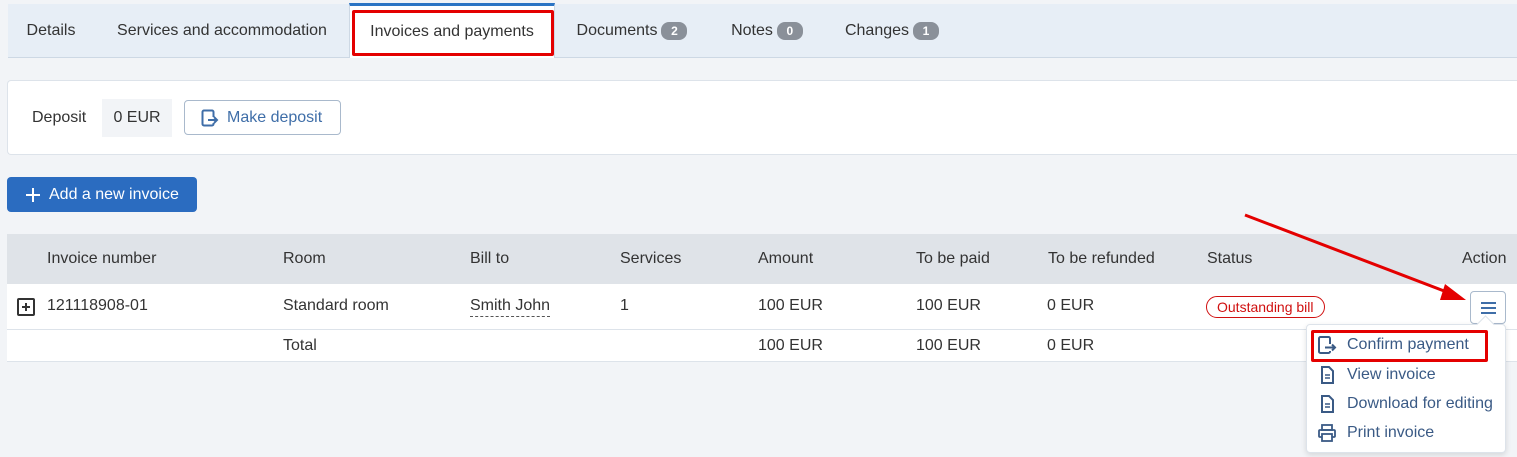 The height and width of the screenshot is (457, 1517). What do you see at coordinates (948, 345) in the screenshot?
I see `total-to-be-paid: 100 EUR` at bounding box center [948, 345].